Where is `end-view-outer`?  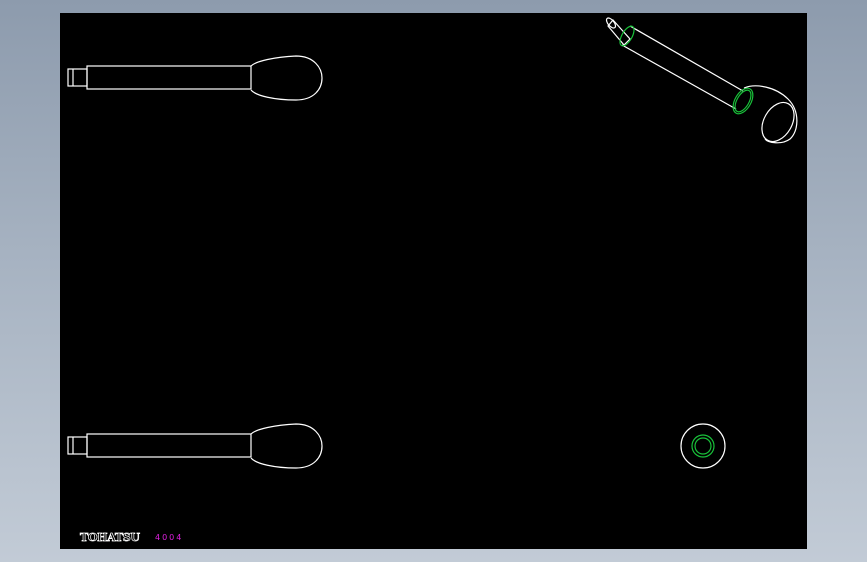
end-view-outer is located at coordinates (703, 446).